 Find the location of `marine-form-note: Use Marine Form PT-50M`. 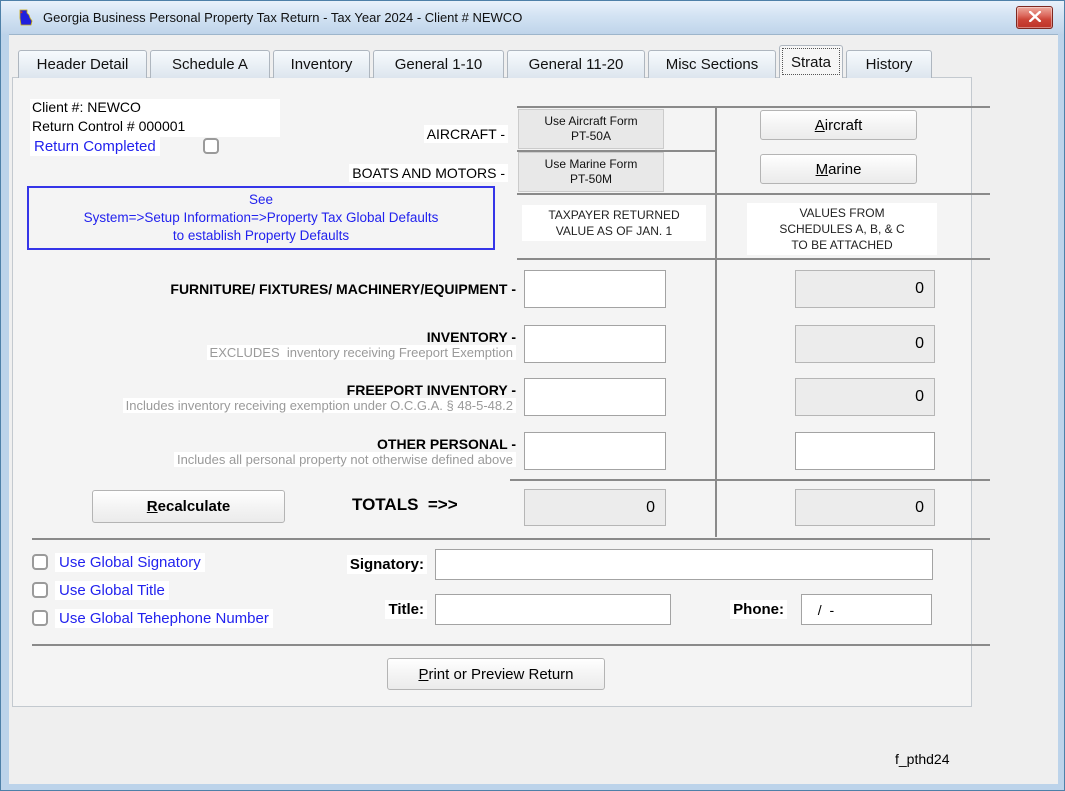

marine-form-note: Use Marine Form PT-50M is located at coordinates (591, 172).